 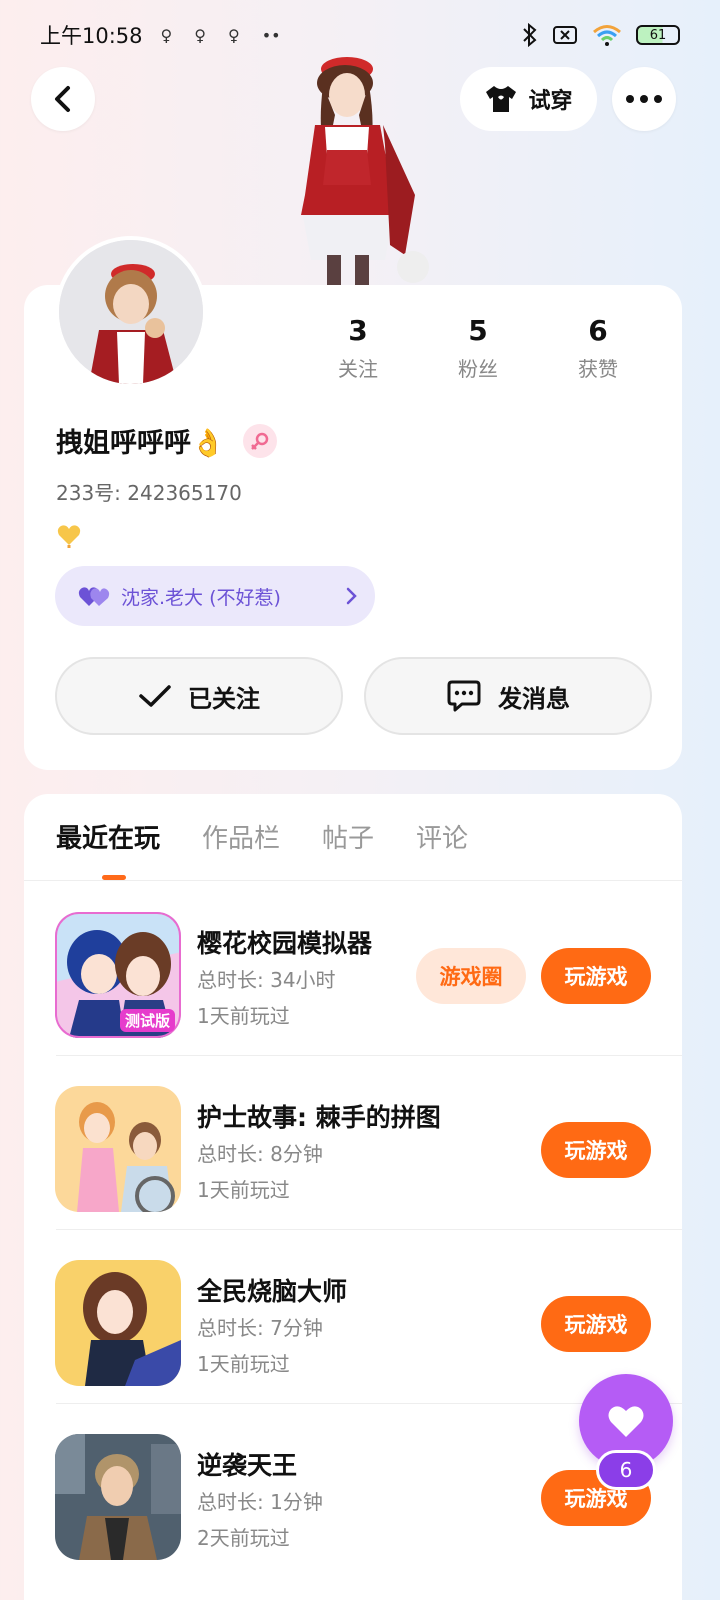 What do you see at coordinates (626, 1470) in the screenshot?
I see `like-count-badge: 6` at bounding box center [626, 1470].